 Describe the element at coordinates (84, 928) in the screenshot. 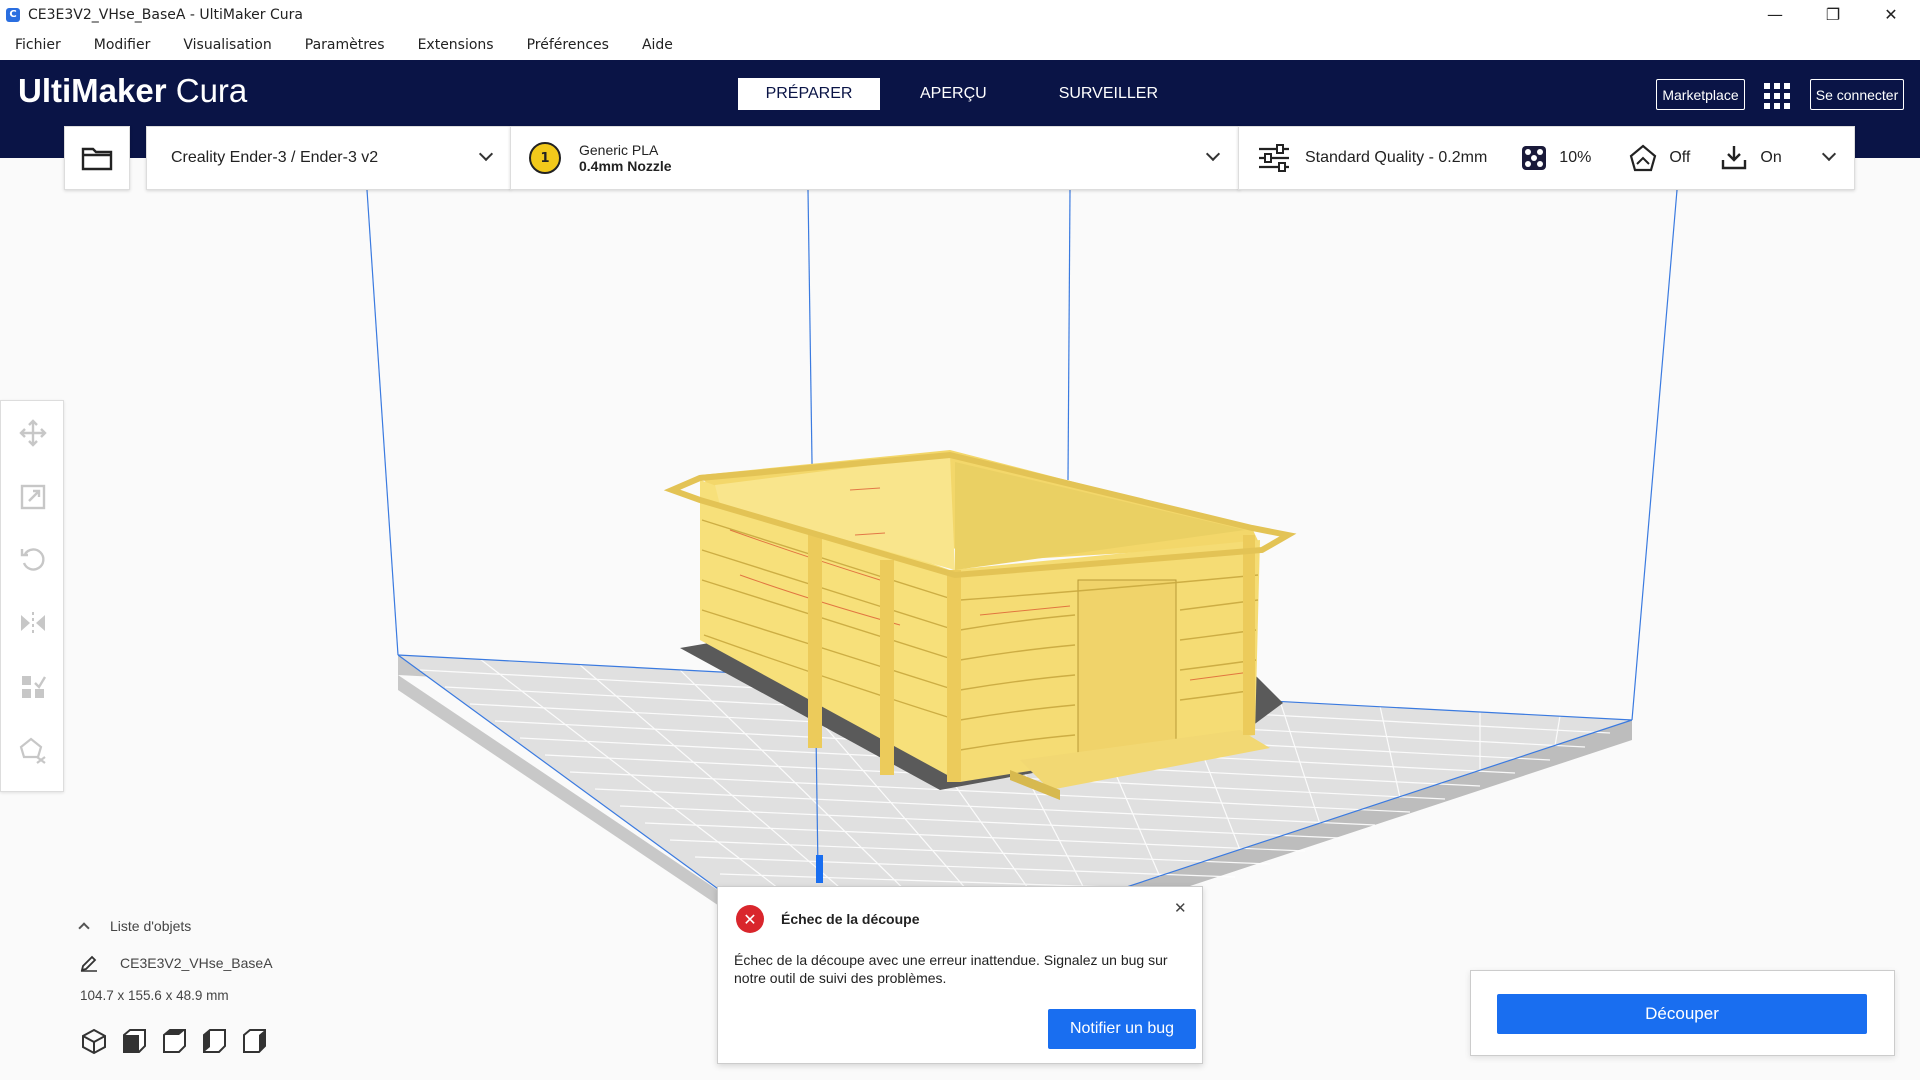

I see `chevron-up-icon` at that location.